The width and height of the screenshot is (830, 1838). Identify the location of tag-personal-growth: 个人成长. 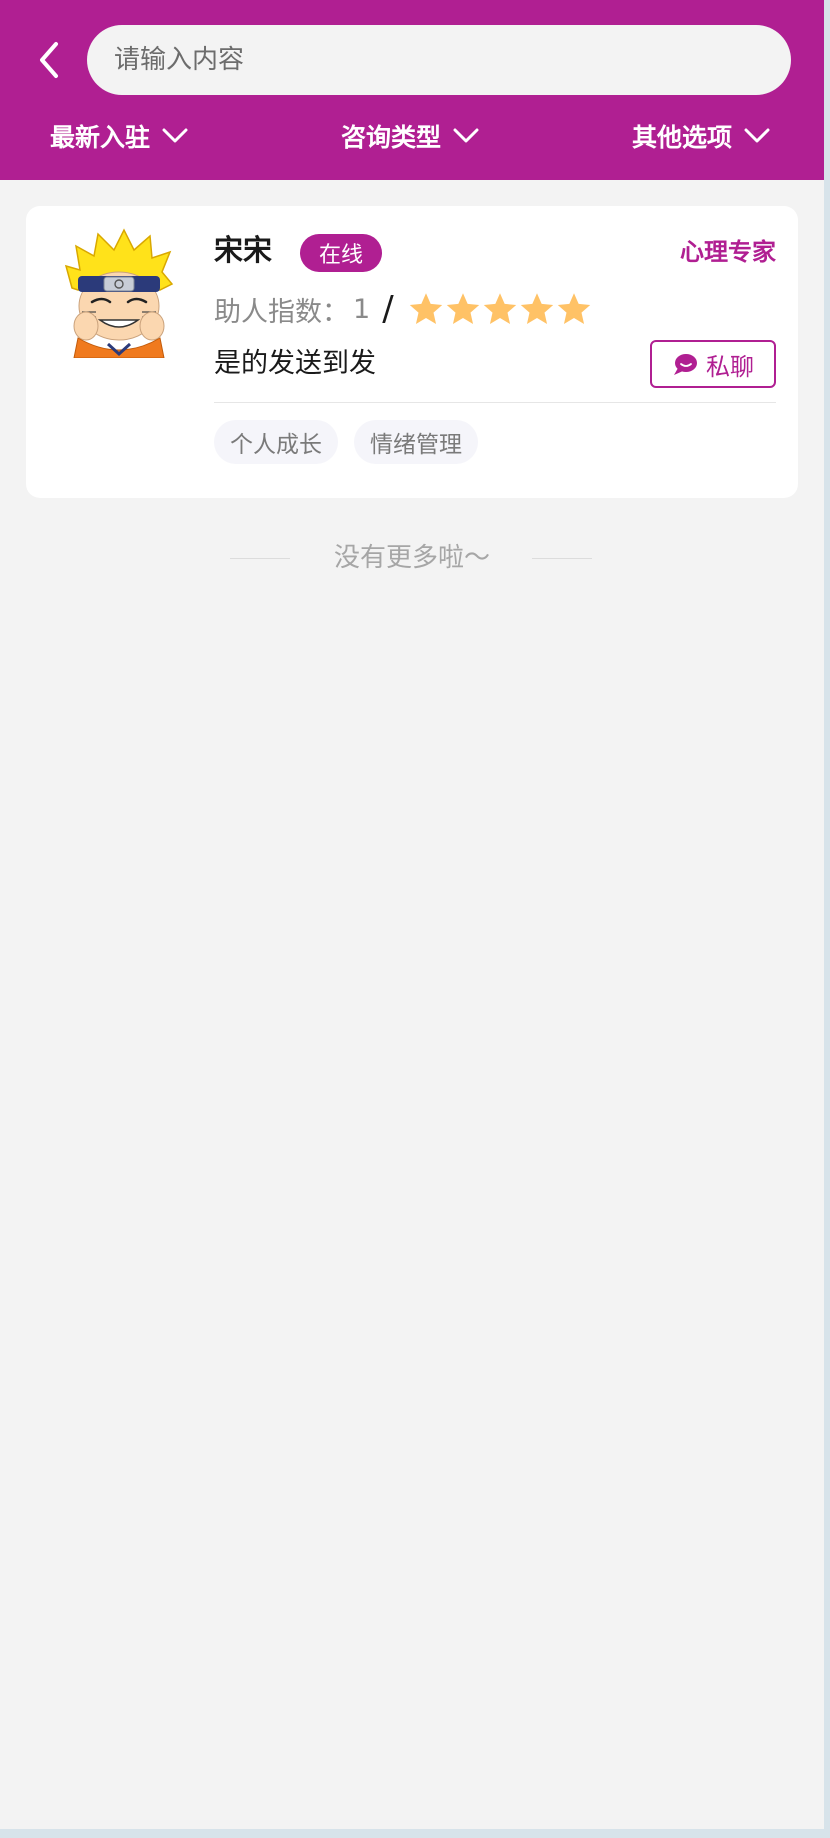
(276, 442).